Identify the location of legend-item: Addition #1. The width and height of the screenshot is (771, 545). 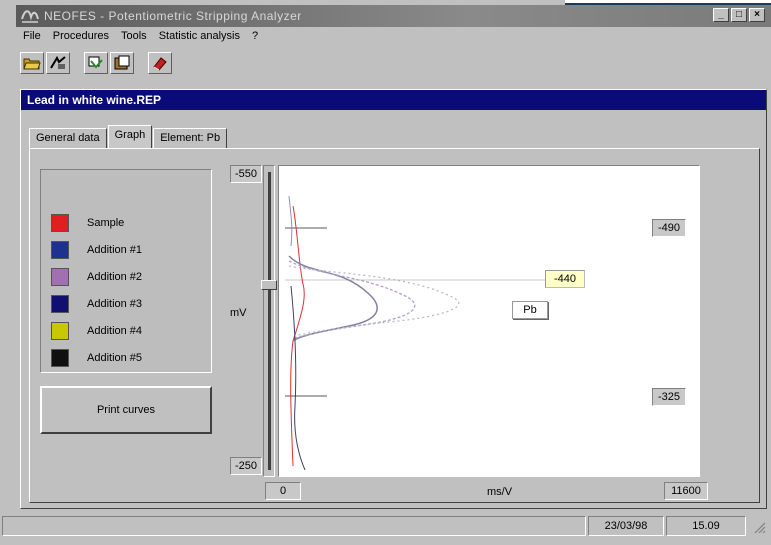
(96, 250).